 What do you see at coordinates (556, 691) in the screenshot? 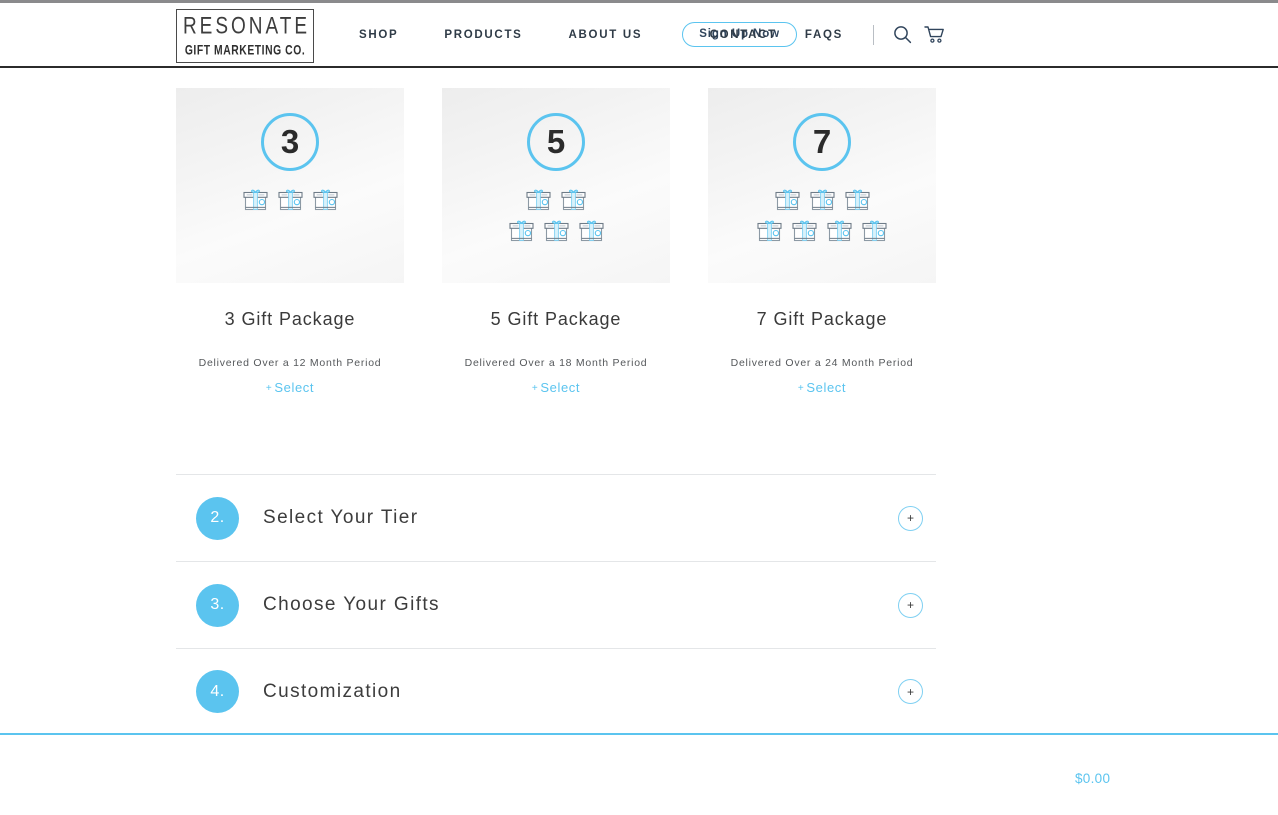
I see `accordion-row-customization: 4. Customization +` at bounding box center [556, 691].